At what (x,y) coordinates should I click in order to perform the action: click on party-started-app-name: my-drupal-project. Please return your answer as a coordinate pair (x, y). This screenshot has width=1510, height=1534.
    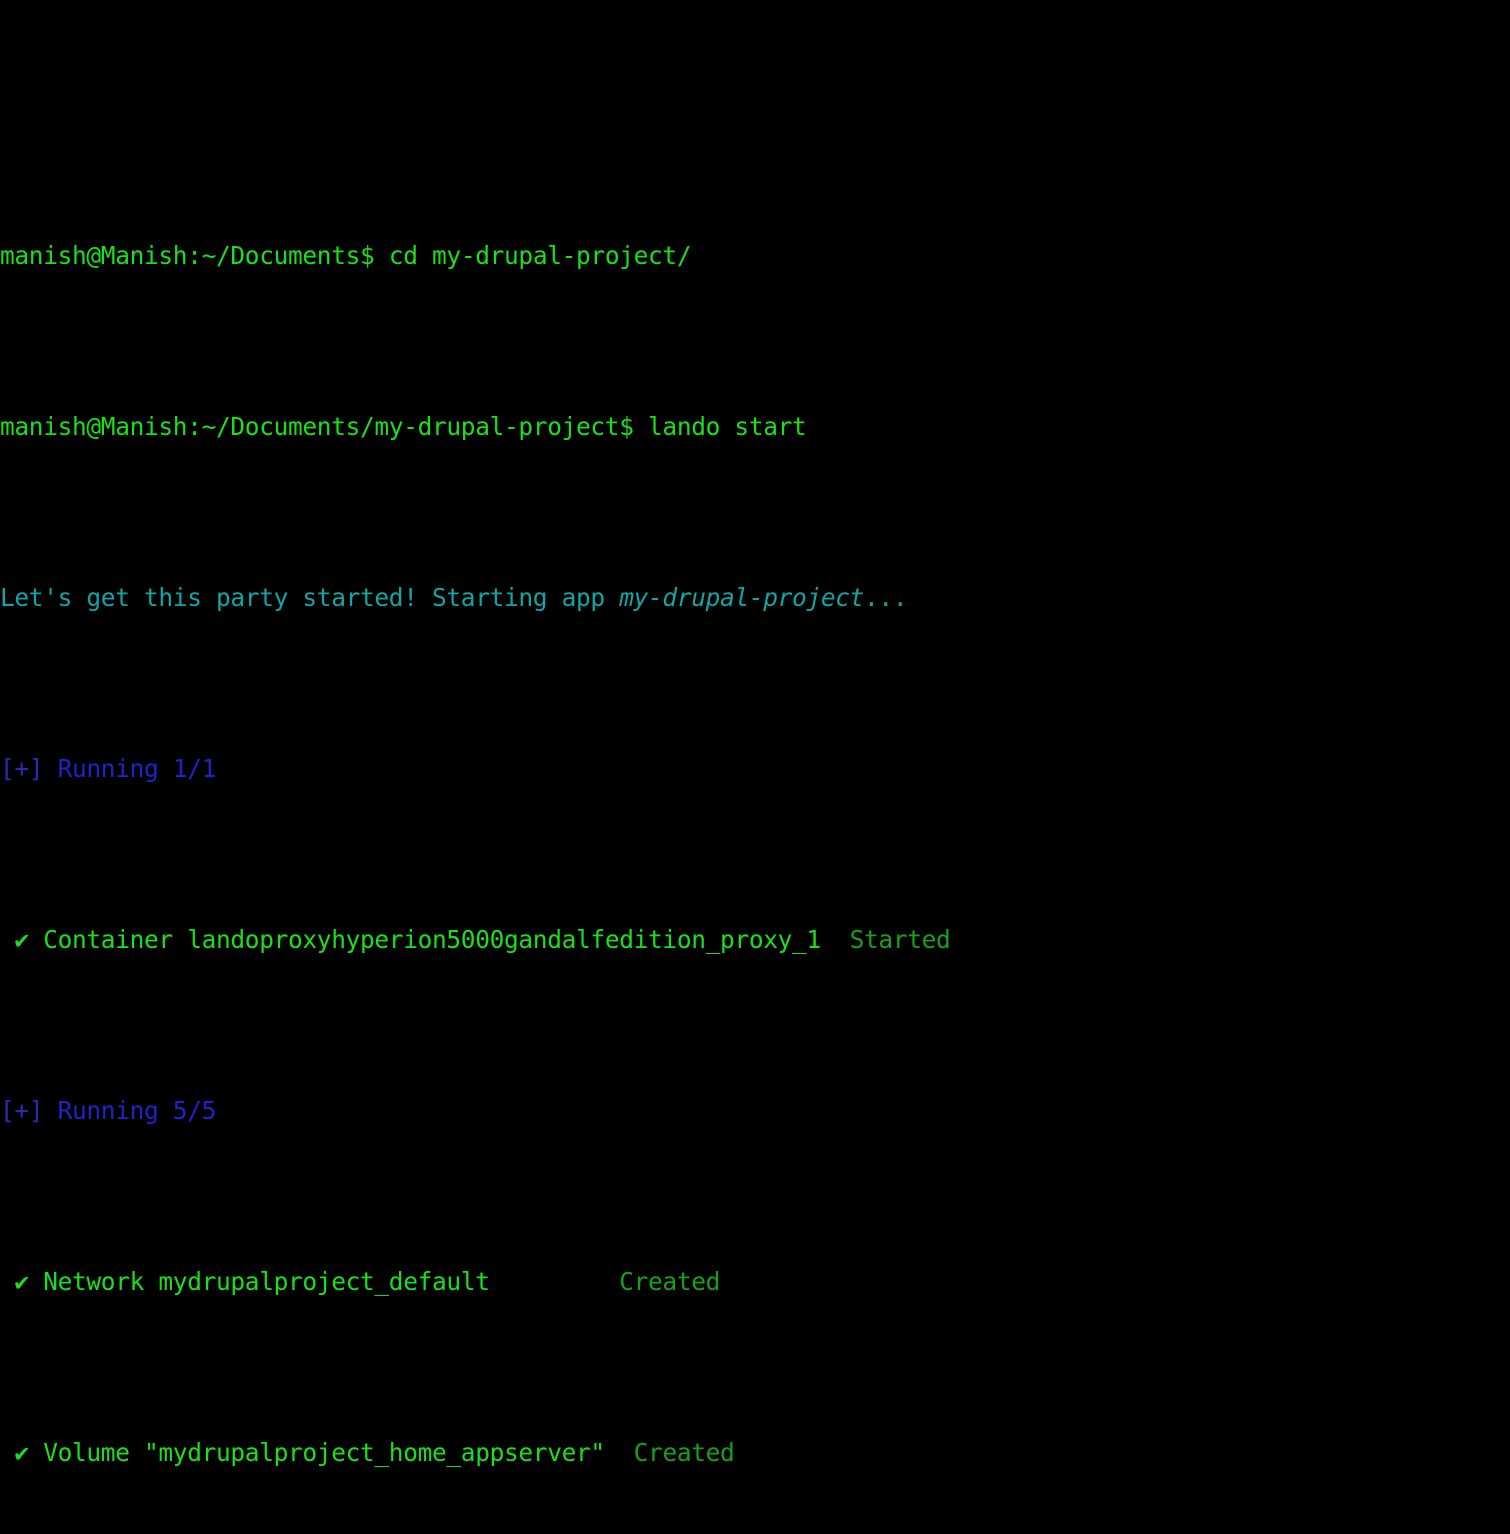
    Looking at the image, I should click on (742, 598).